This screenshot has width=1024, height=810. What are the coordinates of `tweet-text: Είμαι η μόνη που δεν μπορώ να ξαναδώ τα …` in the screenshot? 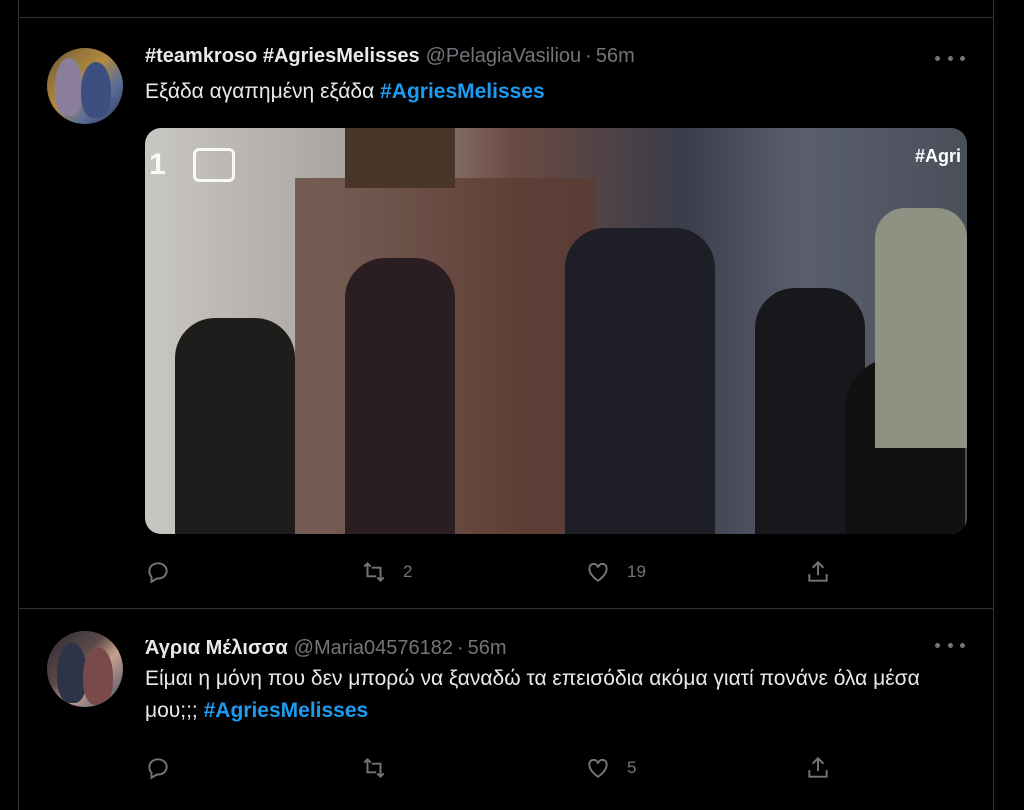 It's located at (555, 695).